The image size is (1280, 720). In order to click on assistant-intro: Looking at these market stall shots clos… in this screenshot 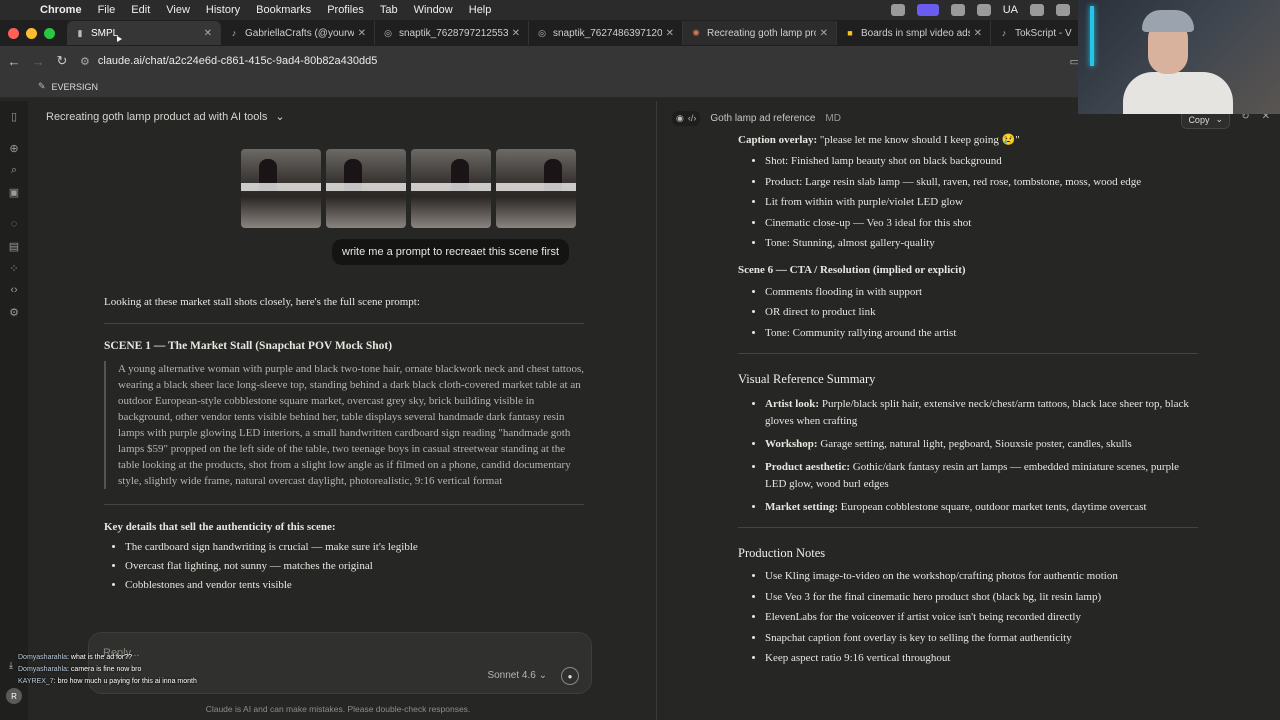, I will do `click(262, 302)`.